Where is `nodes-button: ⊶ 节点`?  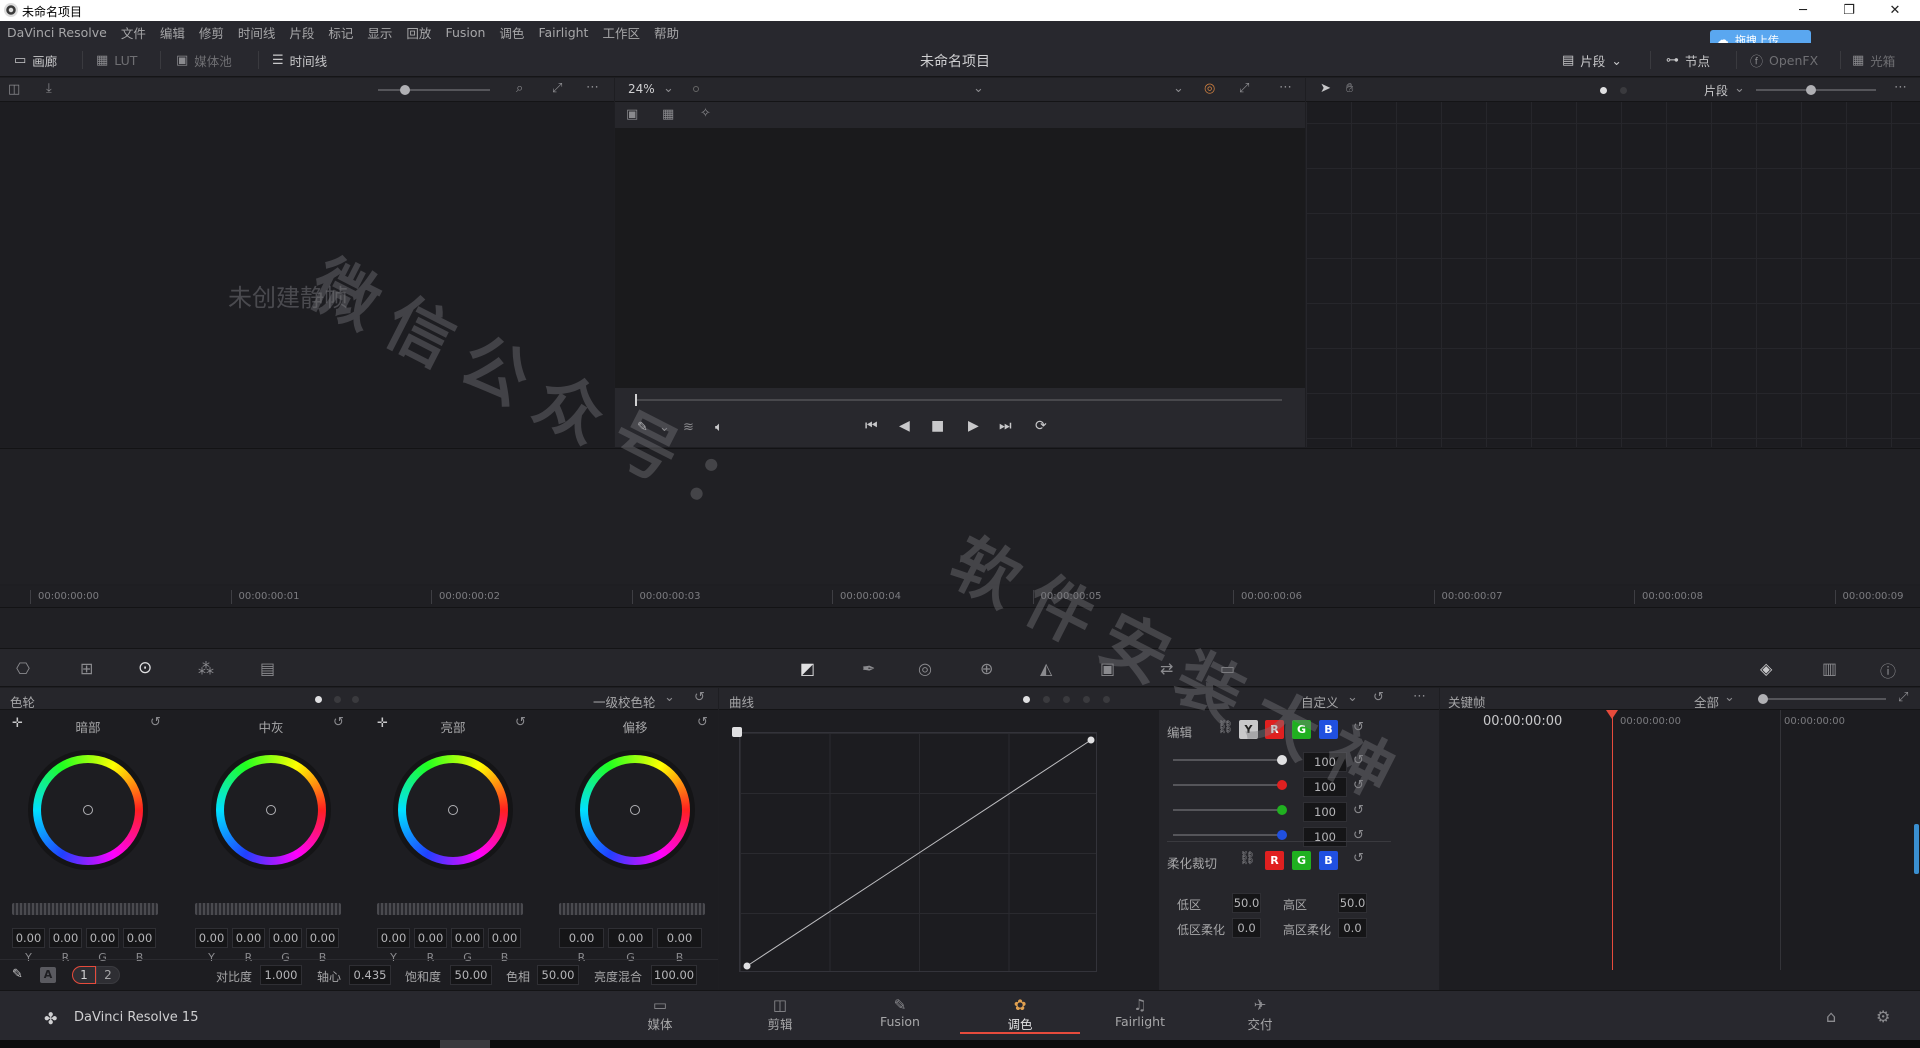
nodes-button: ⊶ 节点 is located at coordinates (1688, 60).